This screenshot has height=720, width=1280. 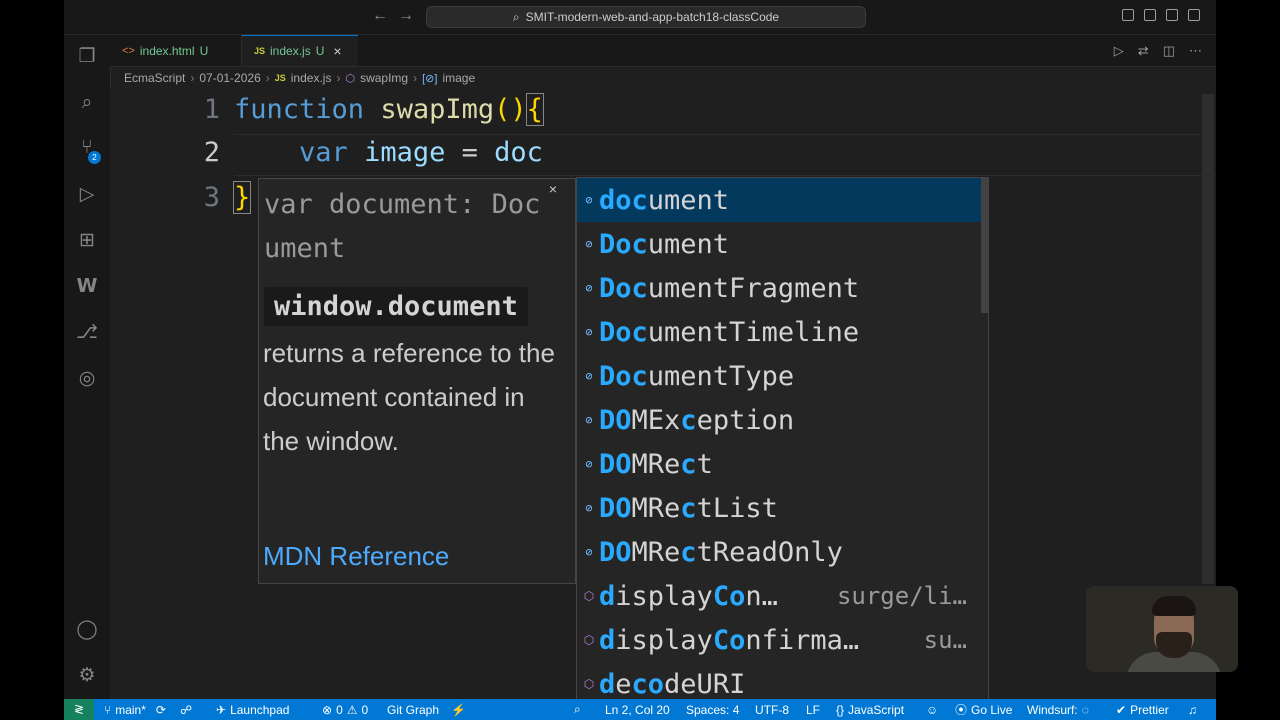 I want to click on more-actions-icon: ⋯, so click(x=1195, y=51).